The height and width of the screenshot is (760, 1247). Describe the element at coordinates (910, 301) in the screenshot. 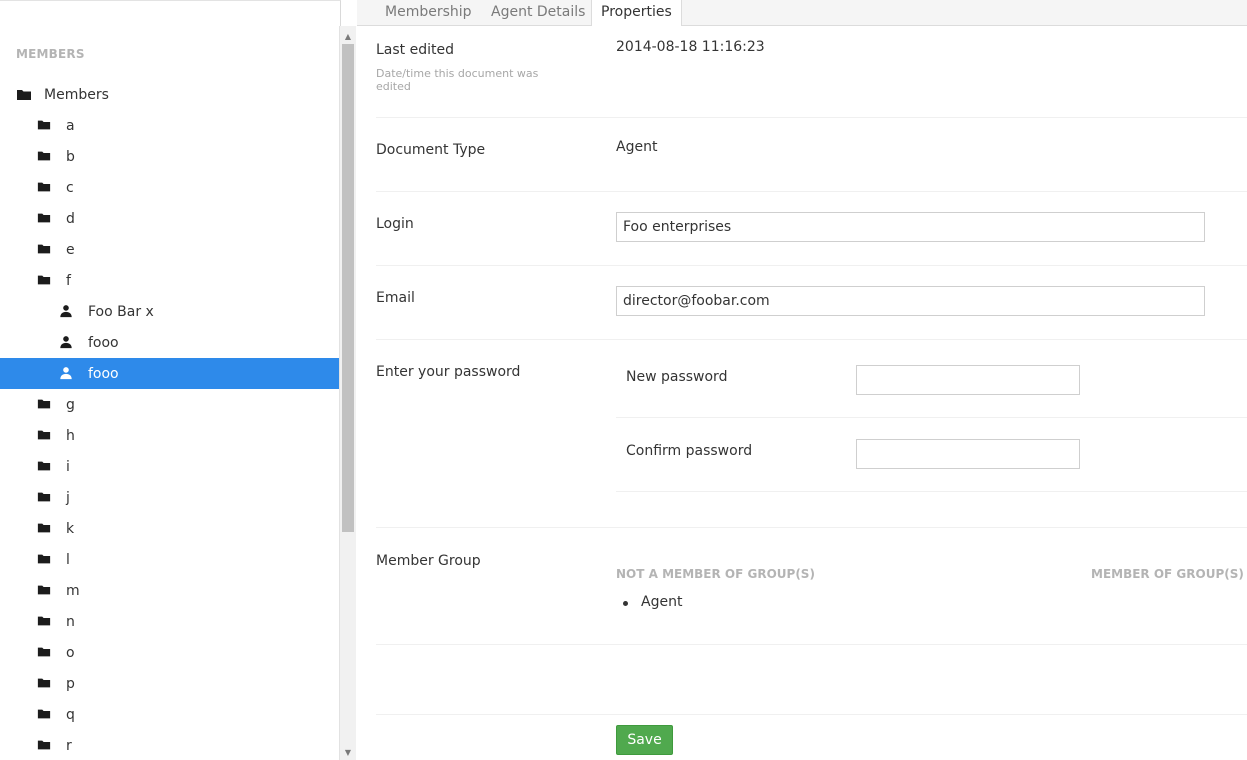

I see `email-input` at that location.